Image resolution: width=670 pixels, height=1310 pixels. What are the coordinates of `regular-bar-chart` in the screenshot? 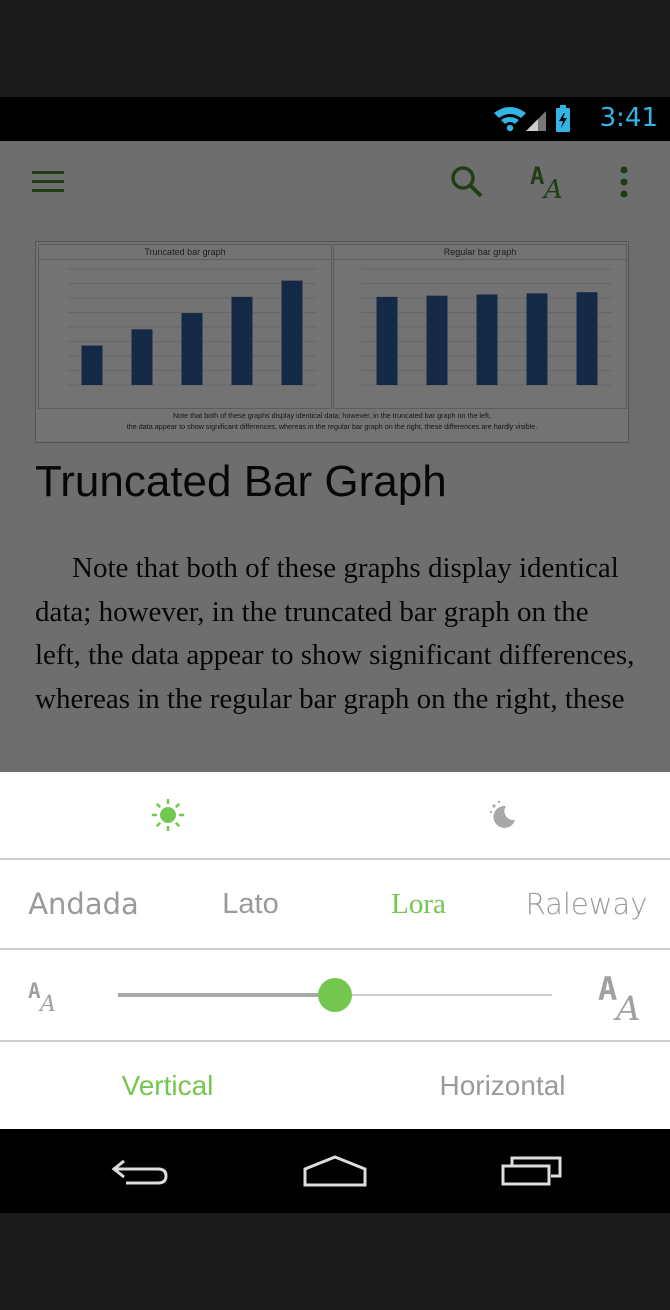 It's located at (487, 327).